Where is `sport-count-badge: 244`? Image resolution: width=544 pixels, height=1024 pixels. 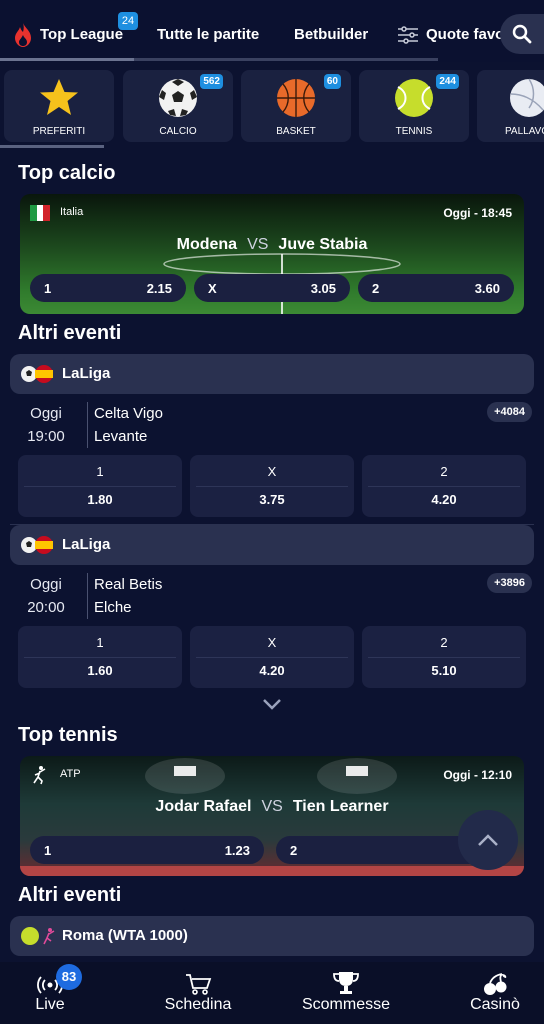
sport-count-badge: 244 is located at coordinates (447, 81).